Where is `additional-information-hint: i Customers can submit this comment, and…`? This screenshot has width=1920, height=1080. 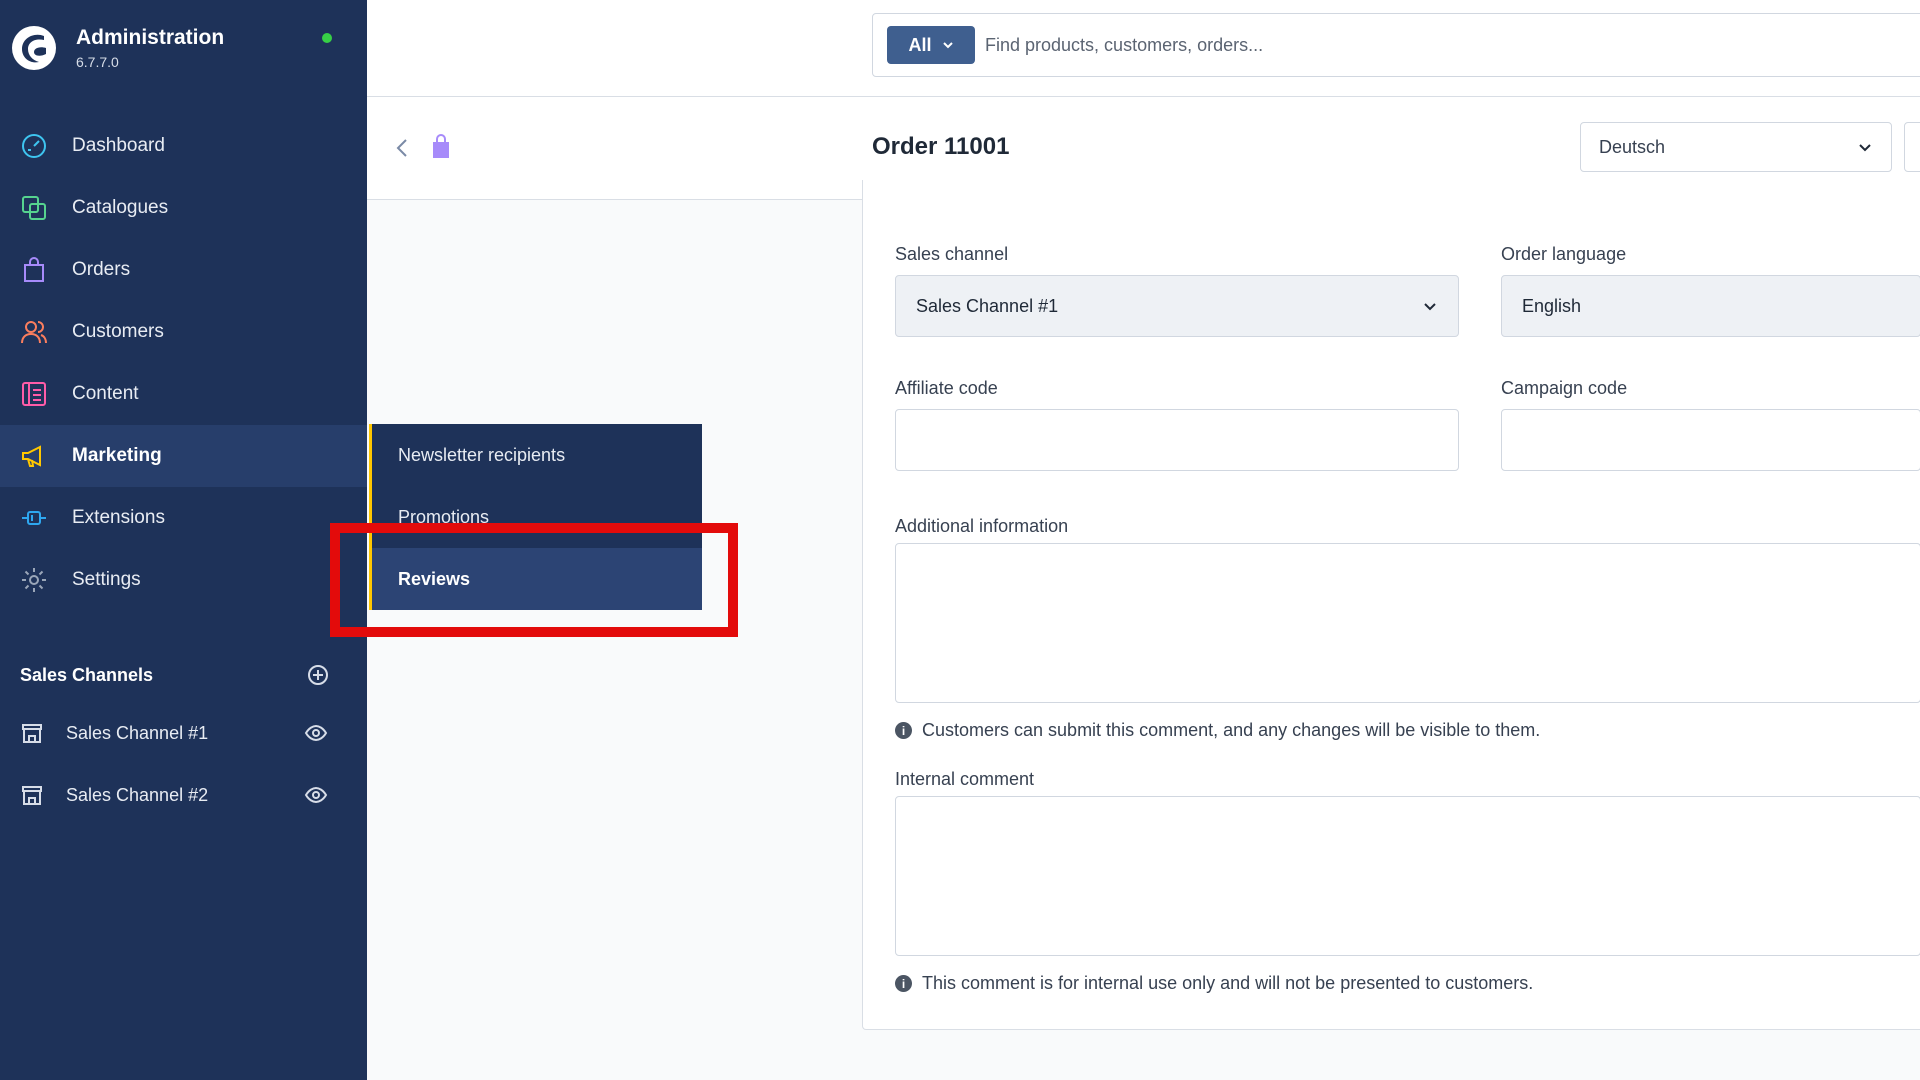 additional-information-hint: i Customers can submit this comment, and… is located at coordinates (1217, 730).